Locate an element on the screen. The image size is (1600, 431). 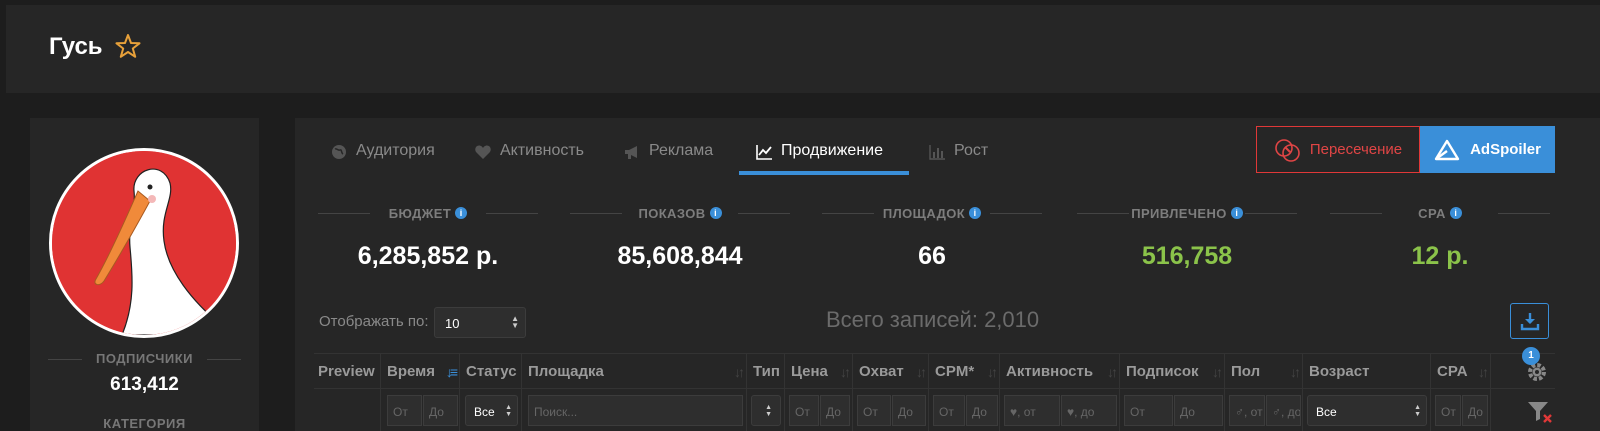
globe-icon is located at coordinates (339, 152).